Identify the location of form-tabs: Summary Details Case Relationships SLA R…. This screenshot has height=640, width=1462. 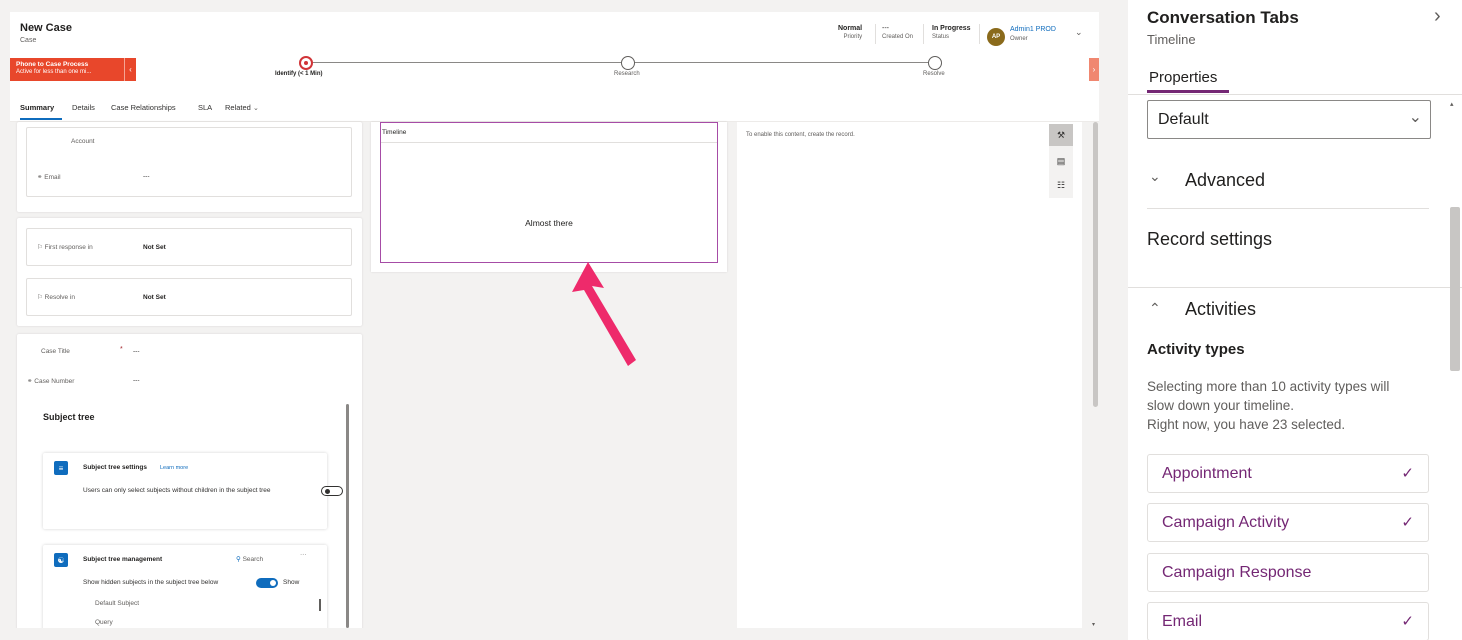
(554, 107).